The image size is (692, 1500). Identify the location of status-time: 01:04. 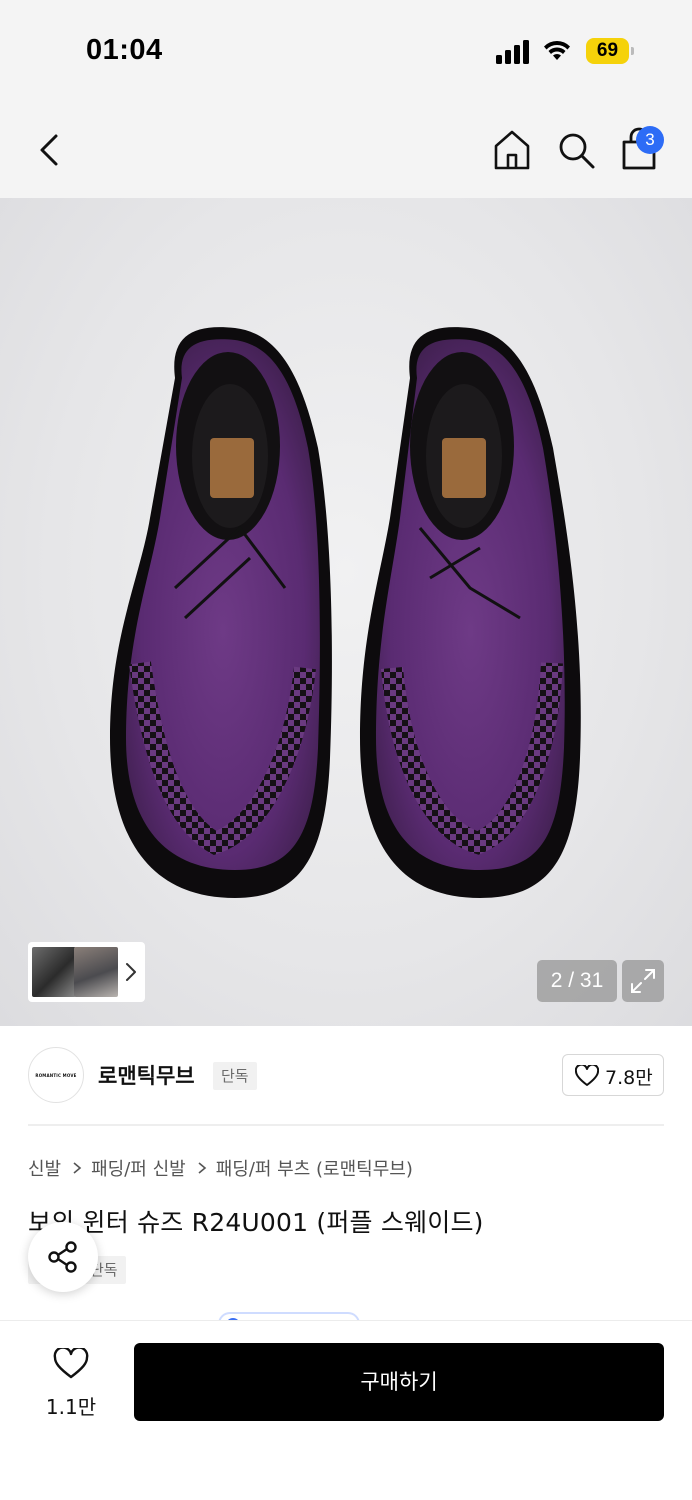
(124, 50).